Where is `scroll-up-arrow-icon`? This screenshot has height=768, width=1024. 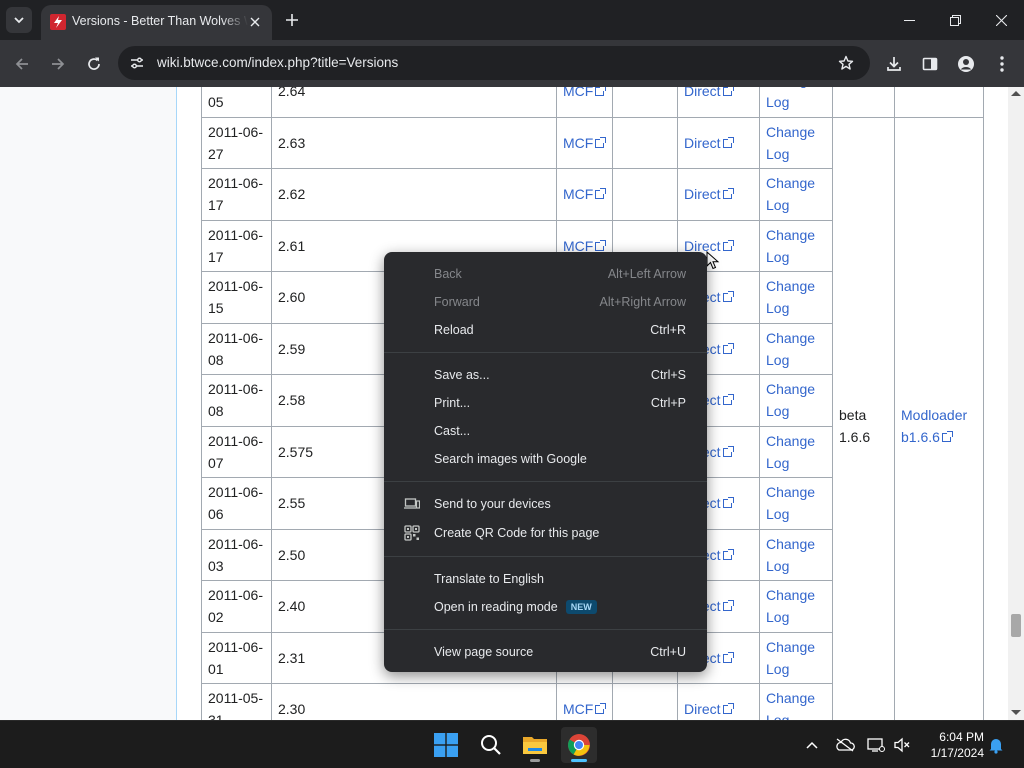
scroll-up-arrow-icon is located at coordinates (1016, 93).